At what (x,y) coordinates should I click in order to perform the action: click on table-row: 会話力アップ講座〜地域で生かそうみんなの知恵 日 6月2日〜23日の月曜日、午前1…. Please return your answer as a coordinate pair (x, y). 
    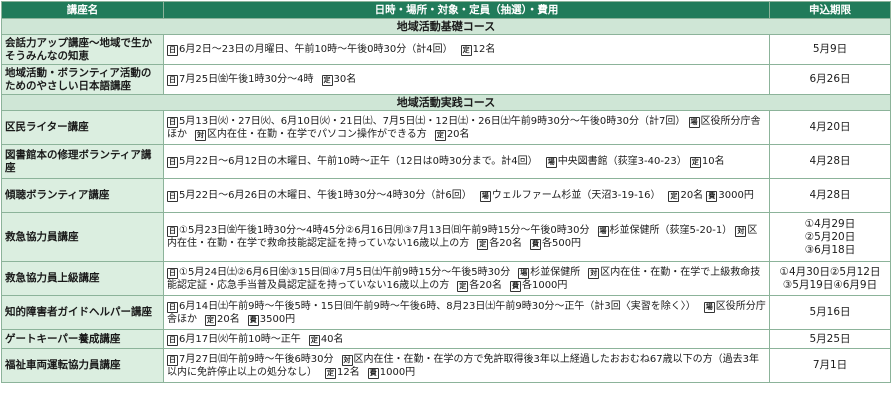
    Looking at the image, I should click on (446, 49).